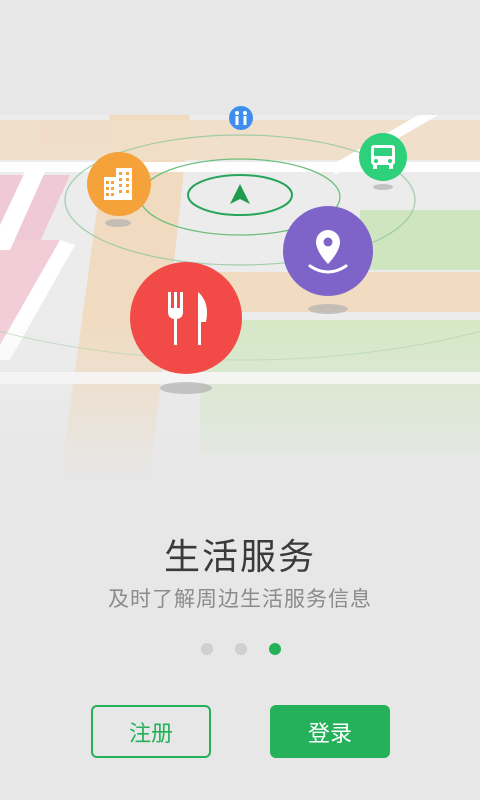 The width and height of the screenshot is (480, 800). What do you see at coordinates (241, 118) in the screenshot?
I see `restroom-icon` at bounding box center [241, 118].